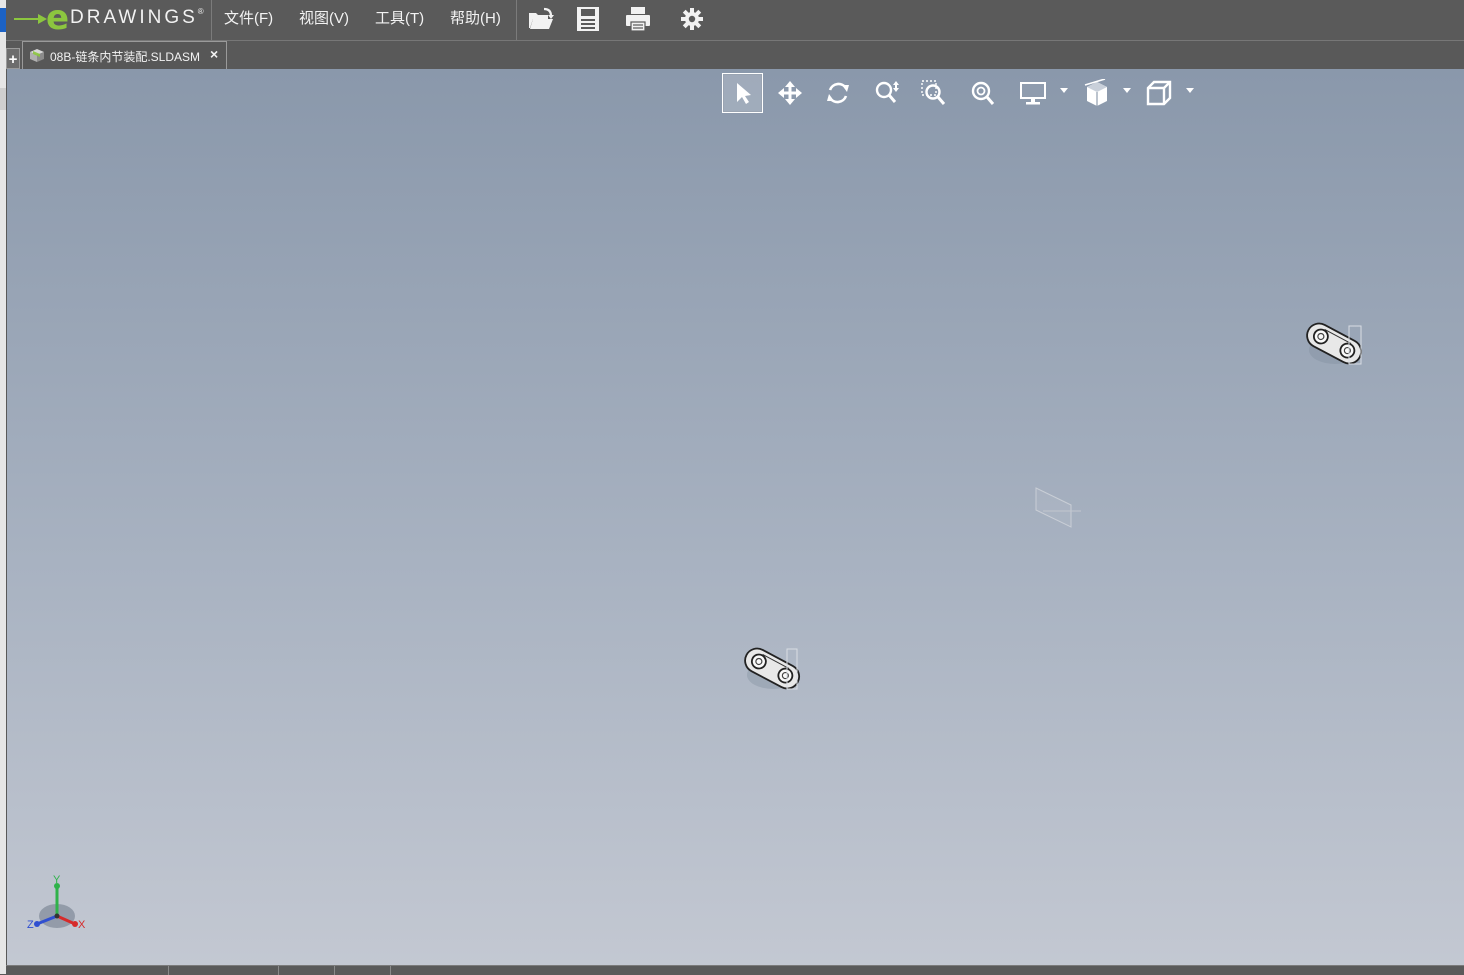  I want to click on new-tab-button: +, so click(13, 58).